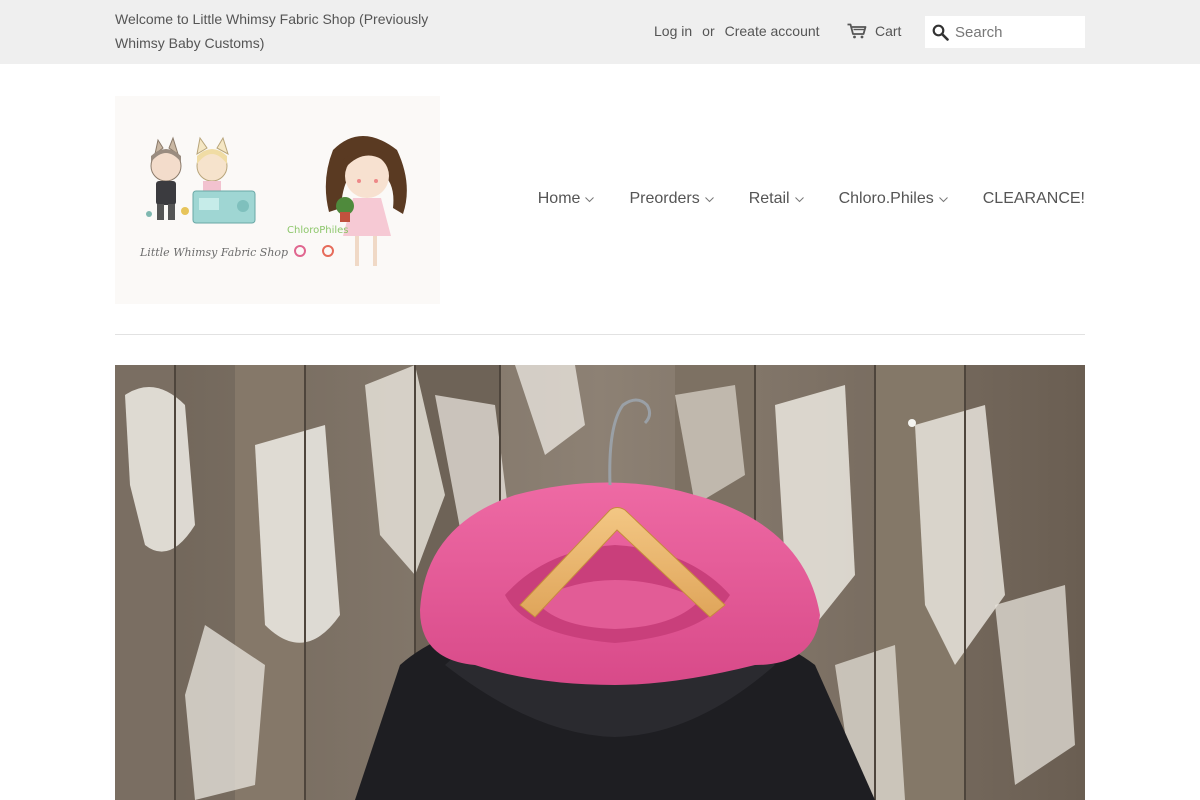 This screenshot has width=1200, height=800. I want to click on nav-item-retail: Retail, so click(776, 199).